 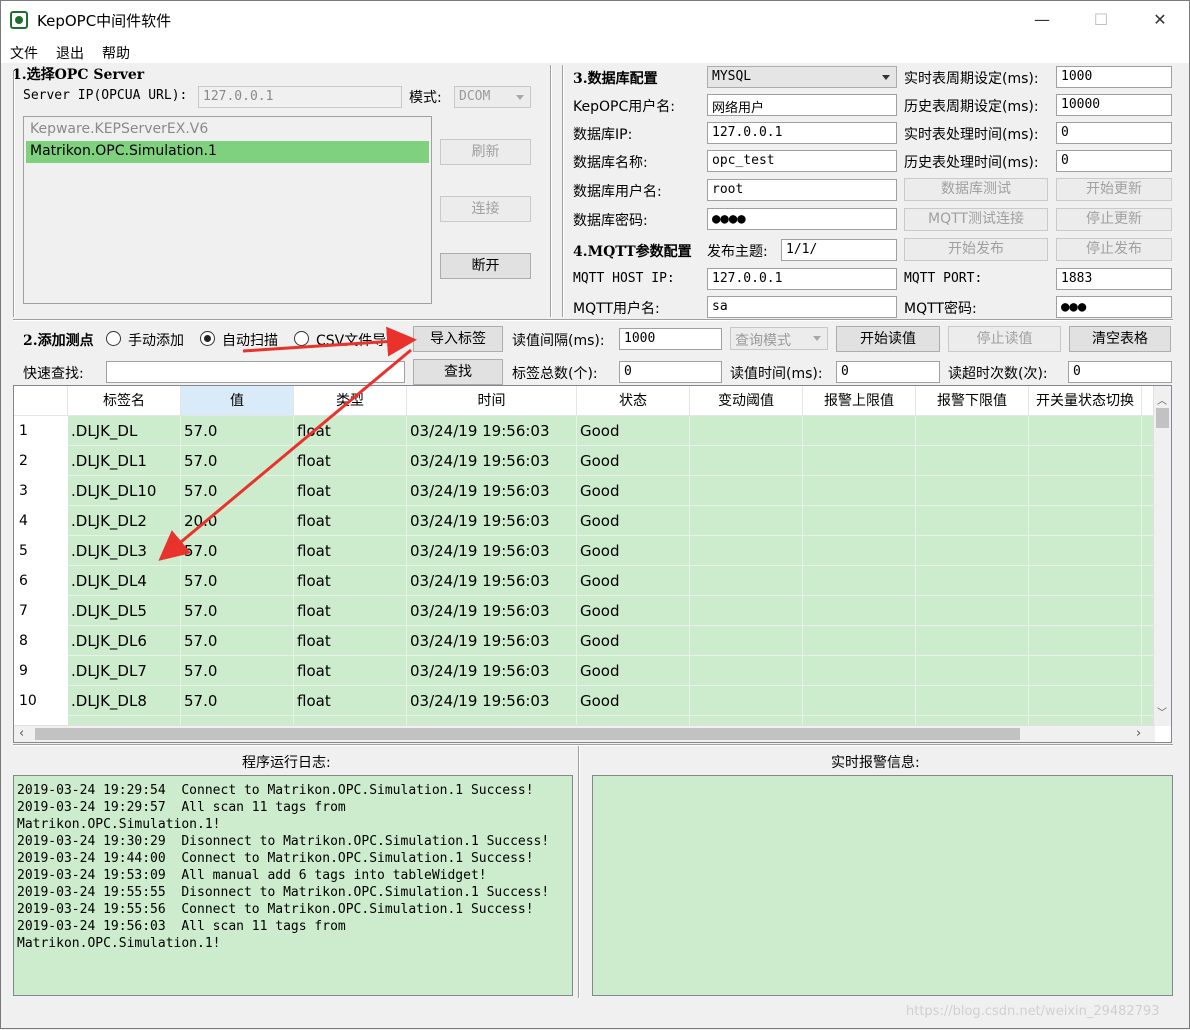 I want to click on watermark: https://blog.csdn.net/weixin_29482793, so click(x=1033, y=1011).